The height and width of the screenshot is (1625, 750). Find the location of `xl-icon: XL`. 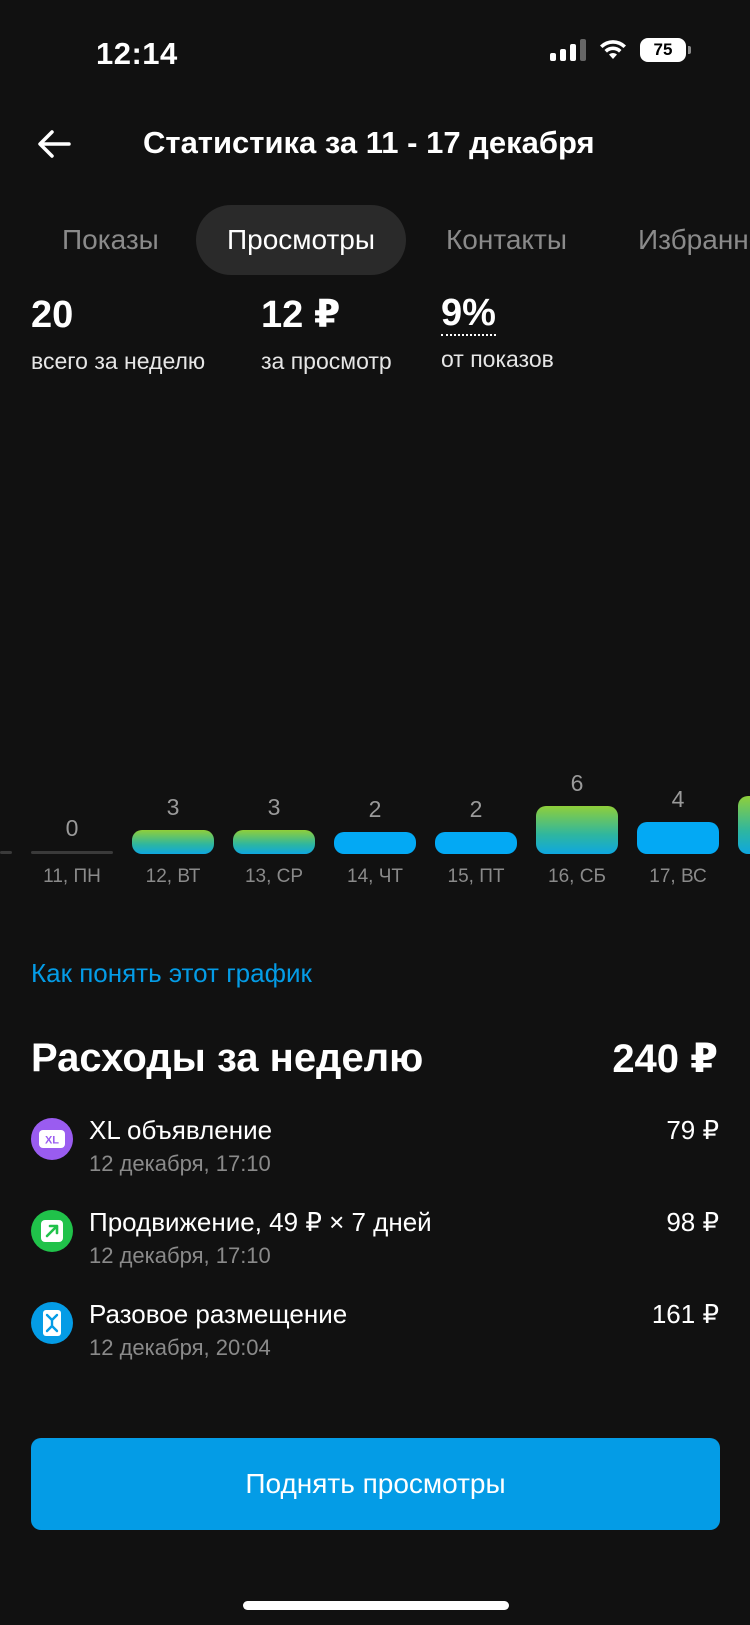

xl-icon: XL is located at coordinates (52, 1139).